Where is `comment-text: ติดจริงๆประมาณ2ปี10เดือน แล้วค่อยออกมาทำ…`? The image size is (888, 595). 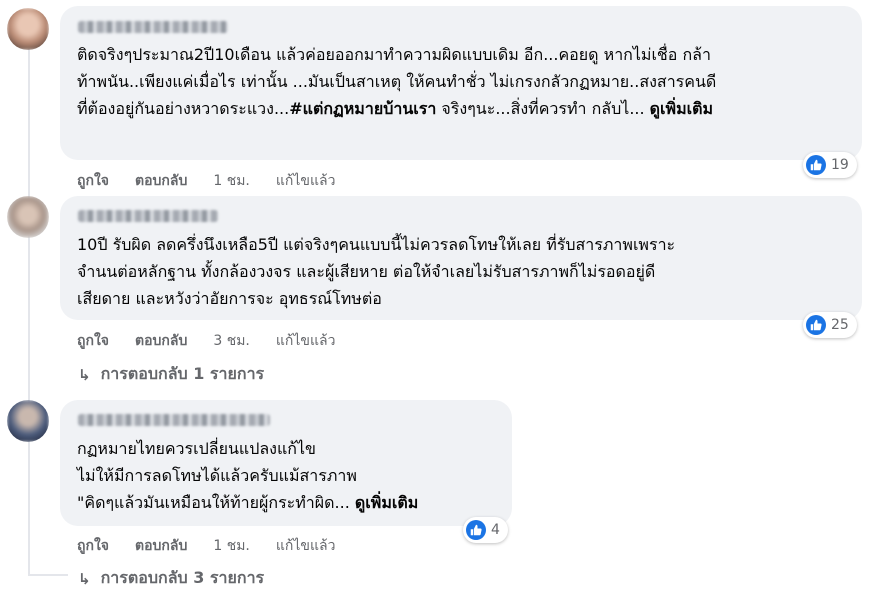 comment-text: ติดจริงๆประมาณ2ปี10เดือน แล้วค่อยออกมาทำ… is located at coordinates (397, 81).